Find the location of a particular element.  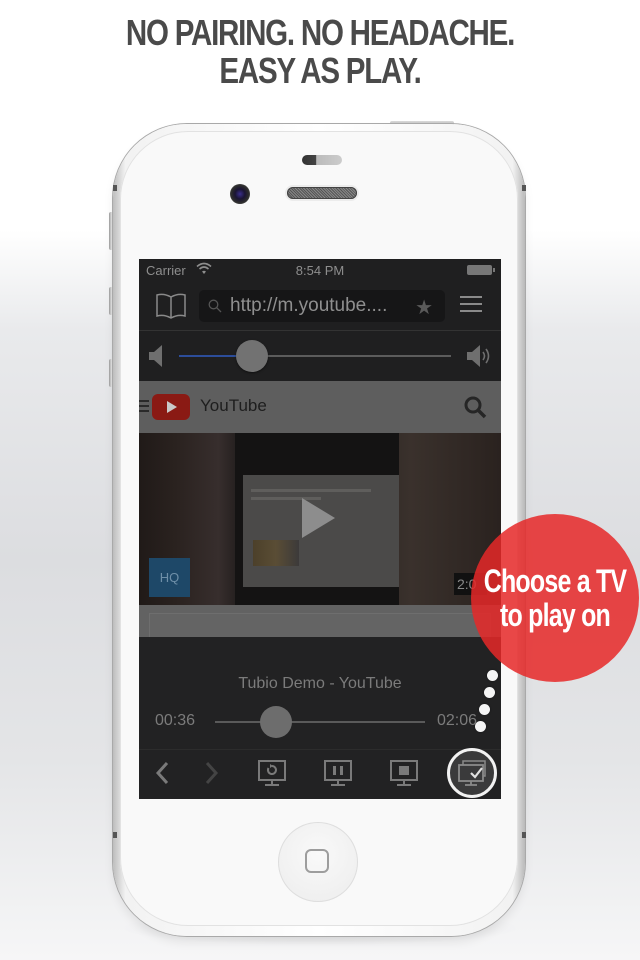

stop-on-tv-icon is located at coordinates (404, 775).